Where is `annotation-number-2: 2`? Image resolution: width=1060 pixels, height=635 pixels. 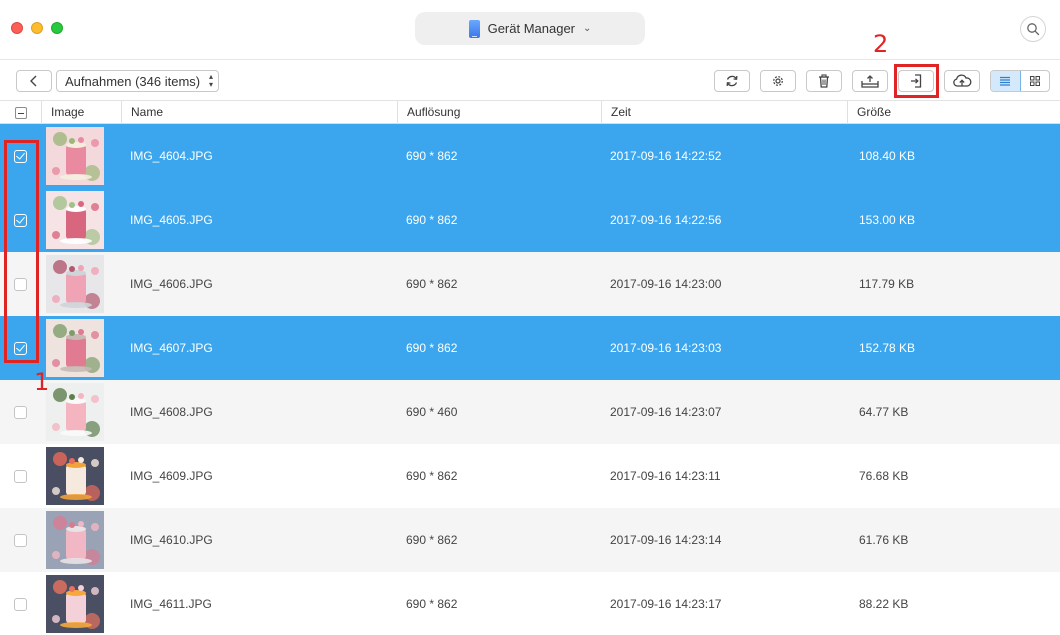 annotation-number-2: 2 is located at coordinates (881, 44).